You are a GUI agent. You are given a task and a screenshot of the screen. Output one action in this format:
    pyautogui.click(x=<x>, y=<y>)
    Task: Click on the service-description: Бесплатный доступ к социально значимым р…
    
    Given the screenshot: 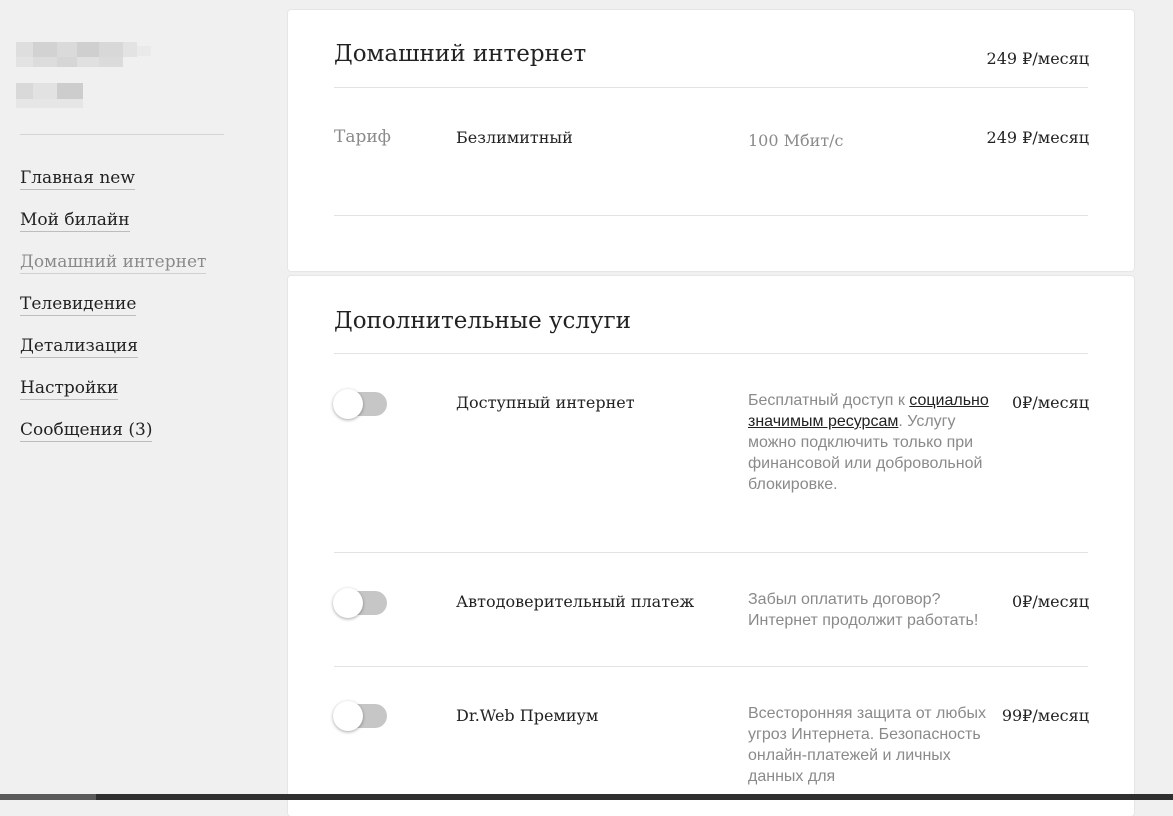 What is the action you would take?
    pyautogui.click(x=873, y=442)
    